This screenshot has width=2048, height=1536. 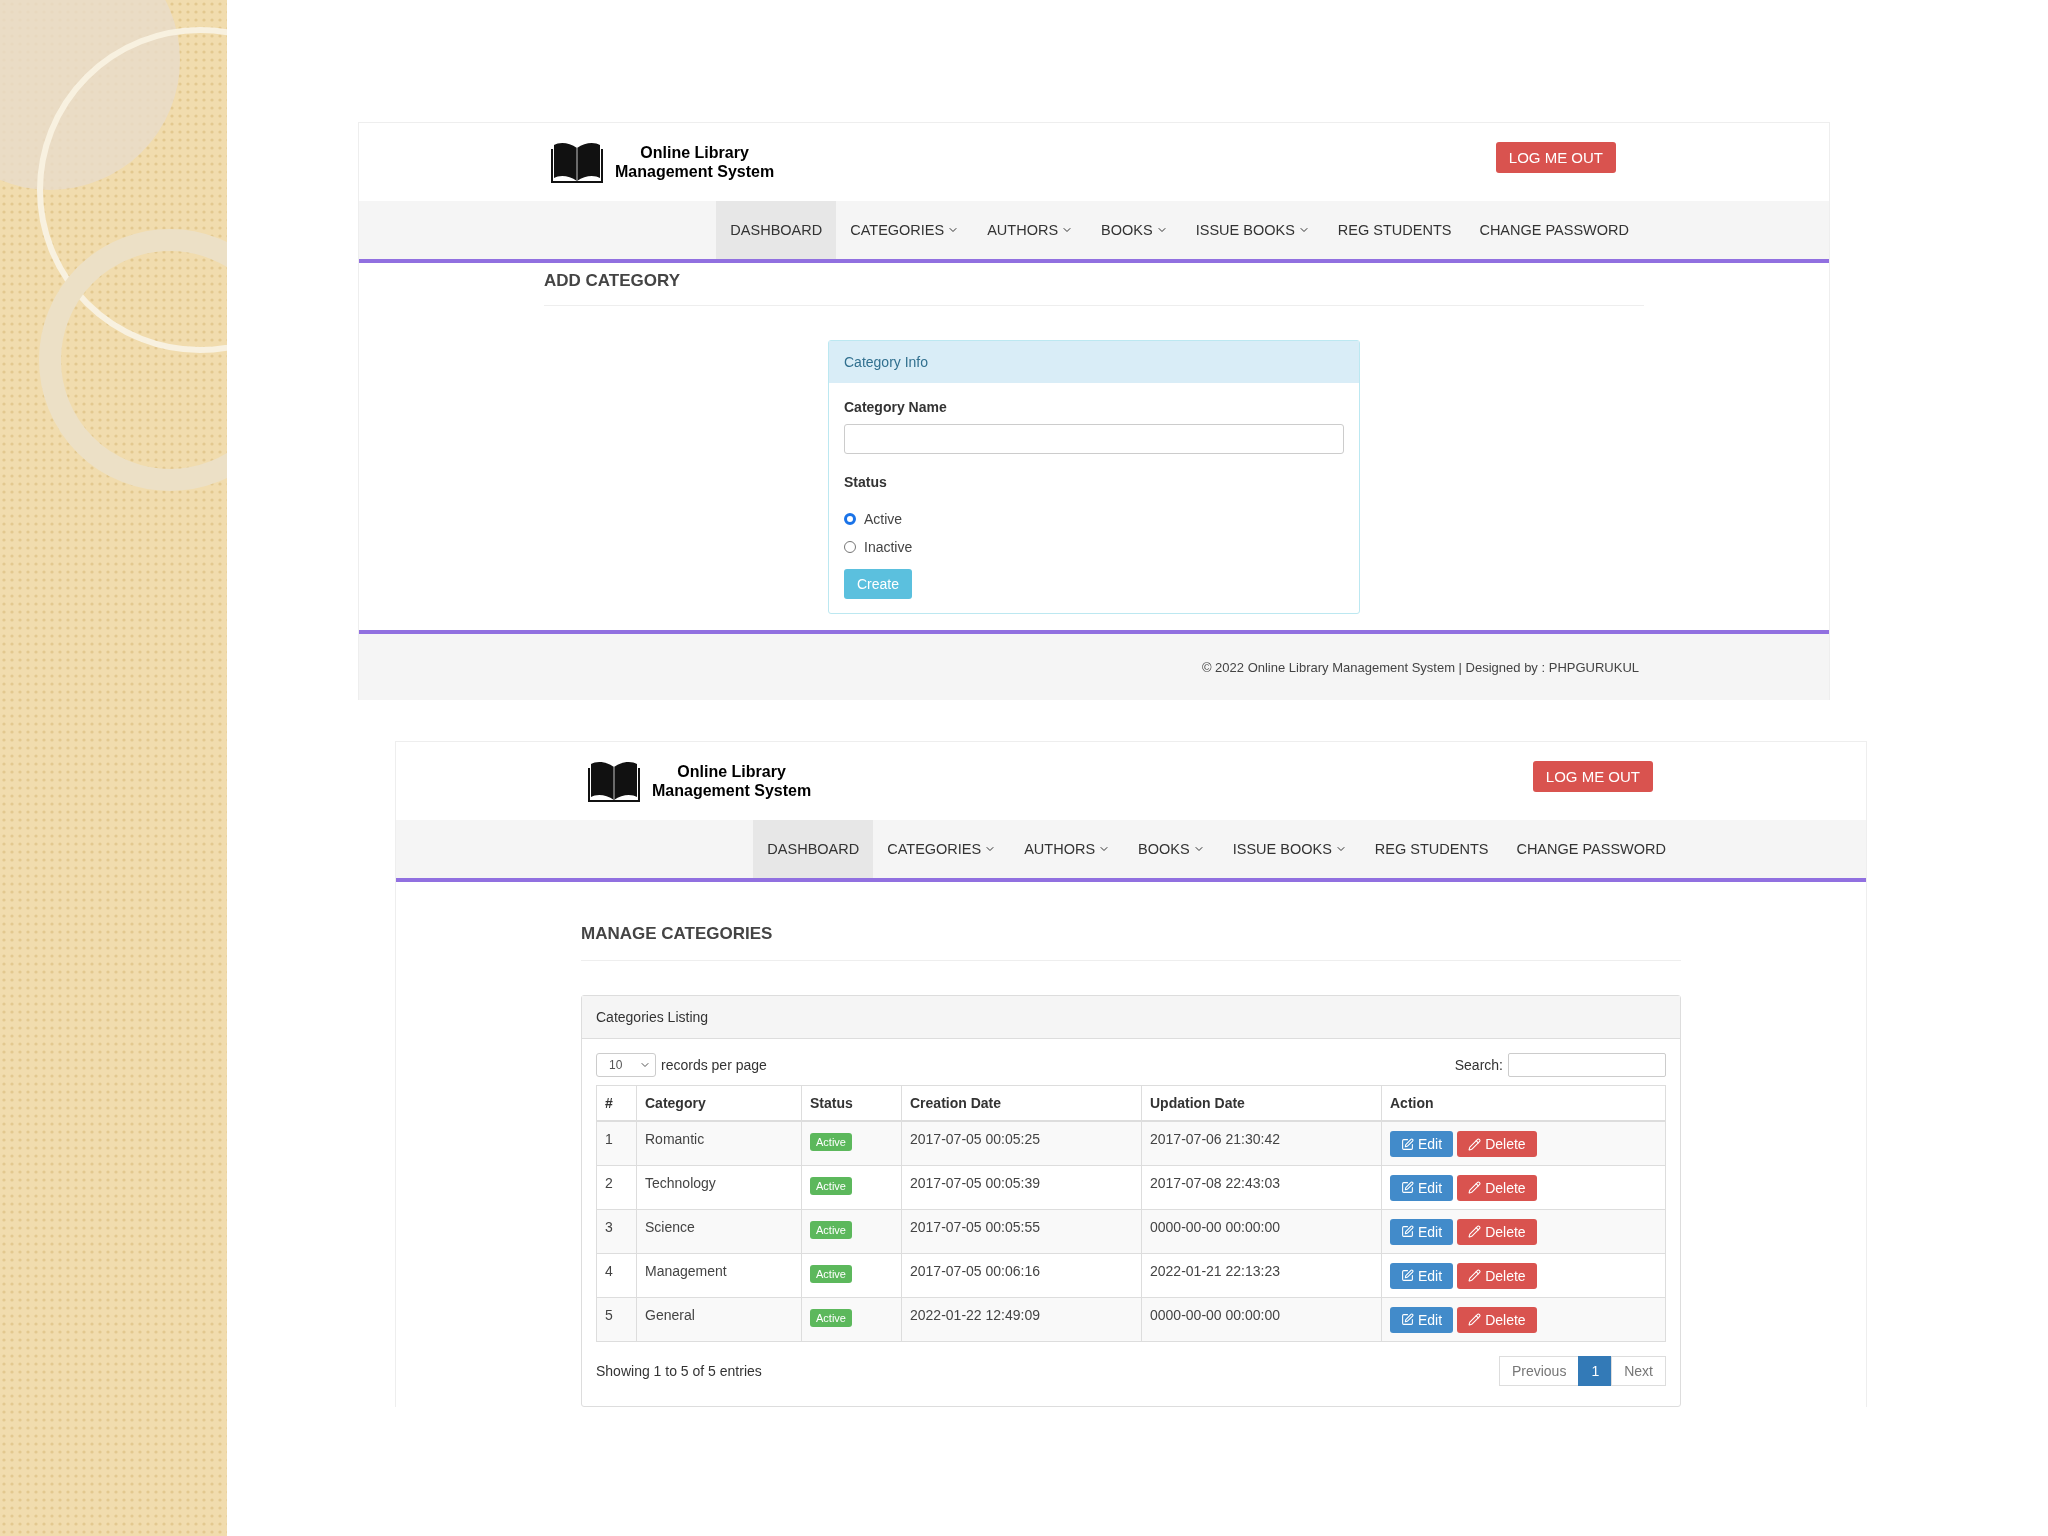 I want to click on field-label: Status, so click(x=866, y=482).